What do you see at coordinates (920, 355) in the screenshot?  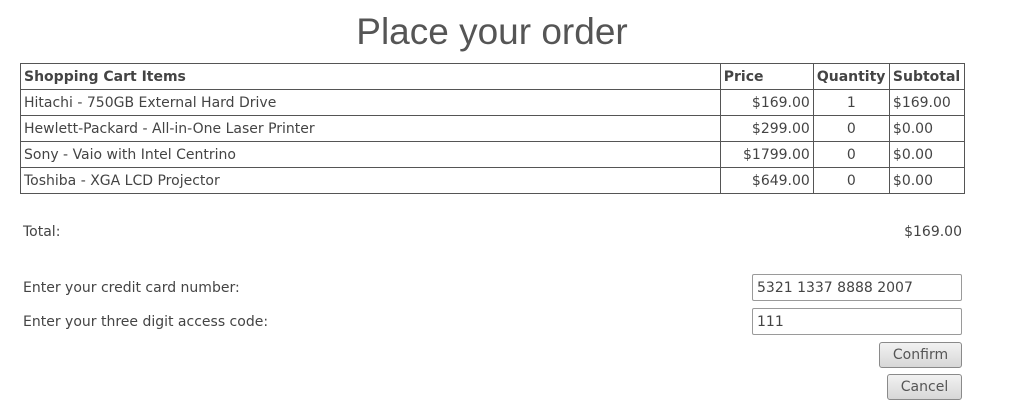 I see `confirm-button: Confirm` at bounding box center [920, 355].